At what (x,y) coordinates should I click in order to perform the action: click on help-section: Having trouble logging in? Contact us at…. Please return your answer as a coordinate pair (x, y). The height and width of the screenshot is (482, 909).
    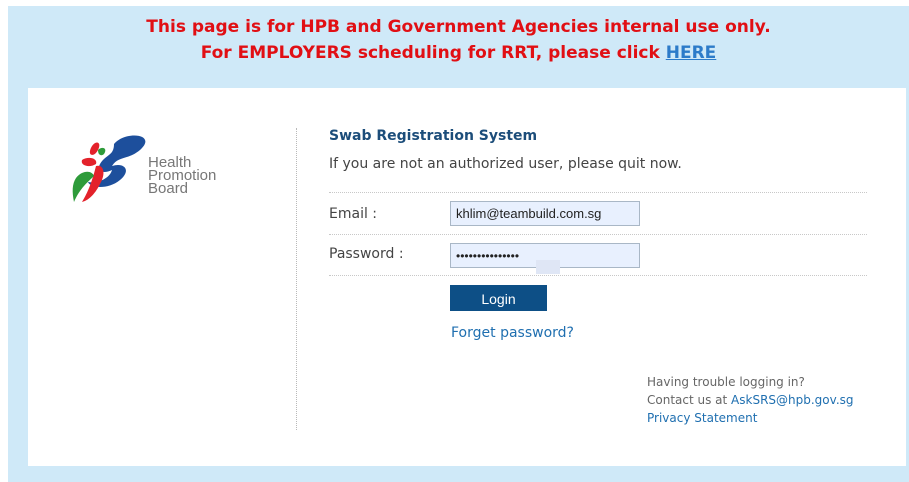
    Looking at the image, I should click on (750, 400).